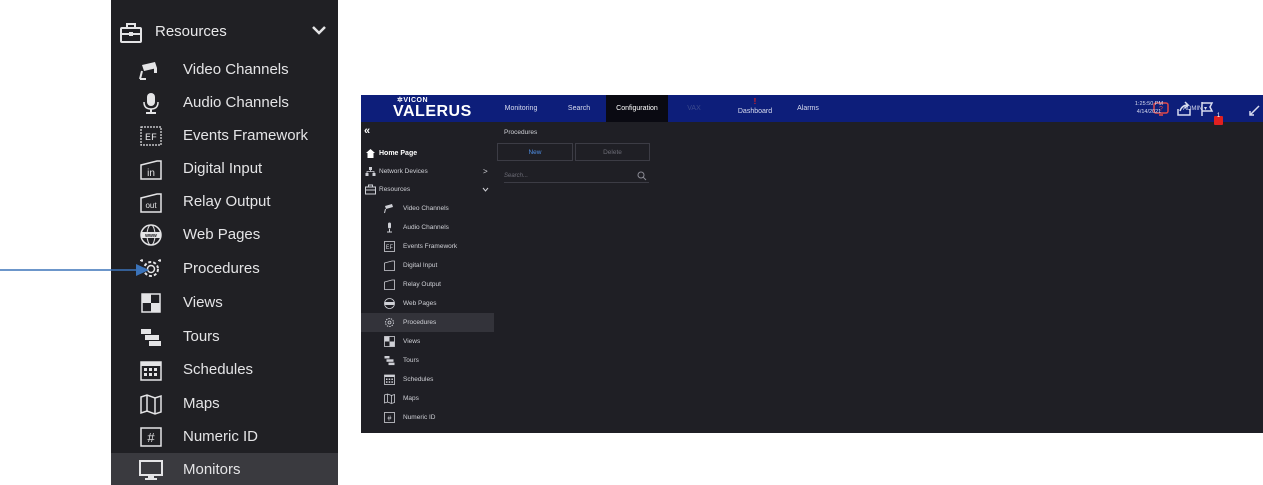  I want to click on zoom-item-label: Relay Output, so click(227, 201).